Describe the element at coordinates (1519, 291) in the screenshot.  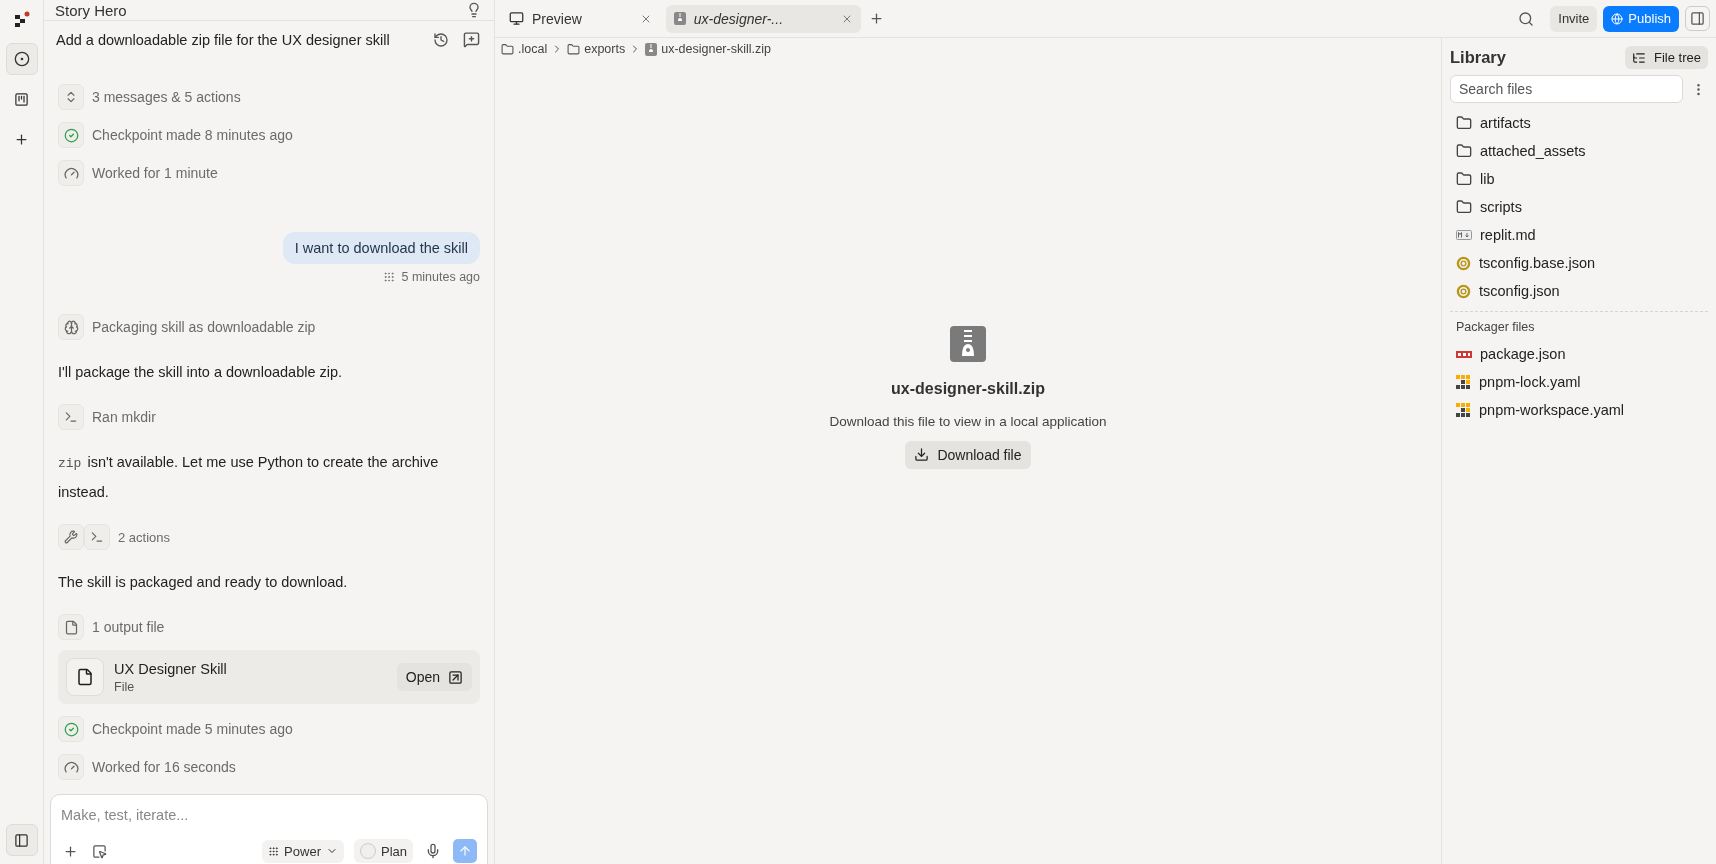
I see `file-item: tsconfig.json` at that location.